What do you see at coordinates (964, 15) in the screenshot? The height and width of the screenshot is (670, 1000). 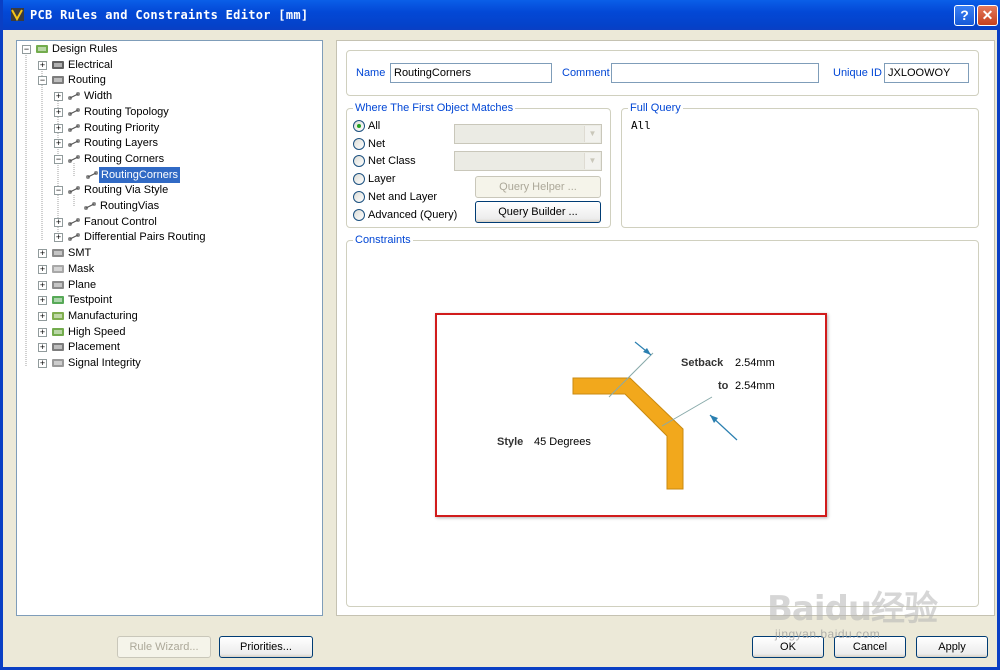 I see `help-button: ?` at bounding box center [964, 15].